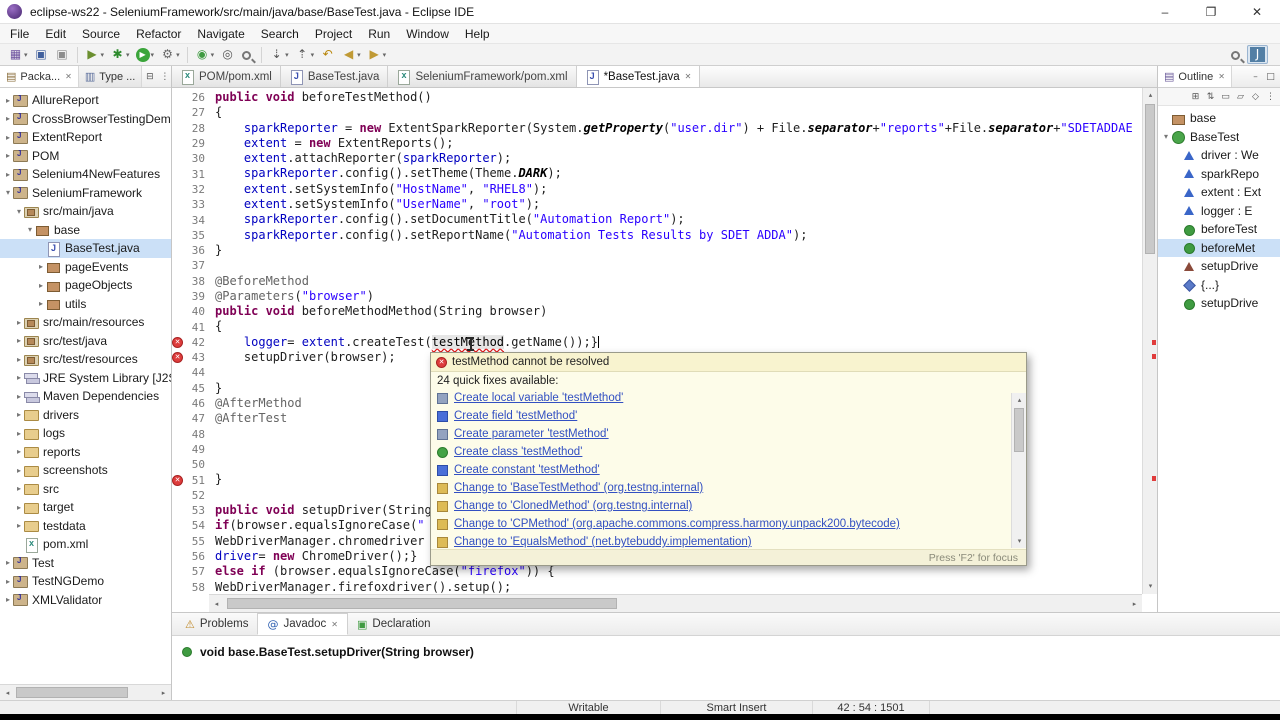 The image size is (1280, 720). Describe the element at coordinates (85, 581) in the screenshot. I see `tree-item-testngdemo: ▸ TestNGDemo` at that location.